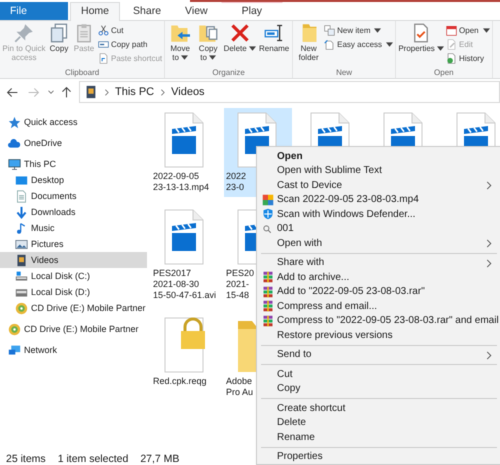  Describe the element at coordinates (73, 212) in the screenshot. I see `sidebar-item: Downloads` at that location.